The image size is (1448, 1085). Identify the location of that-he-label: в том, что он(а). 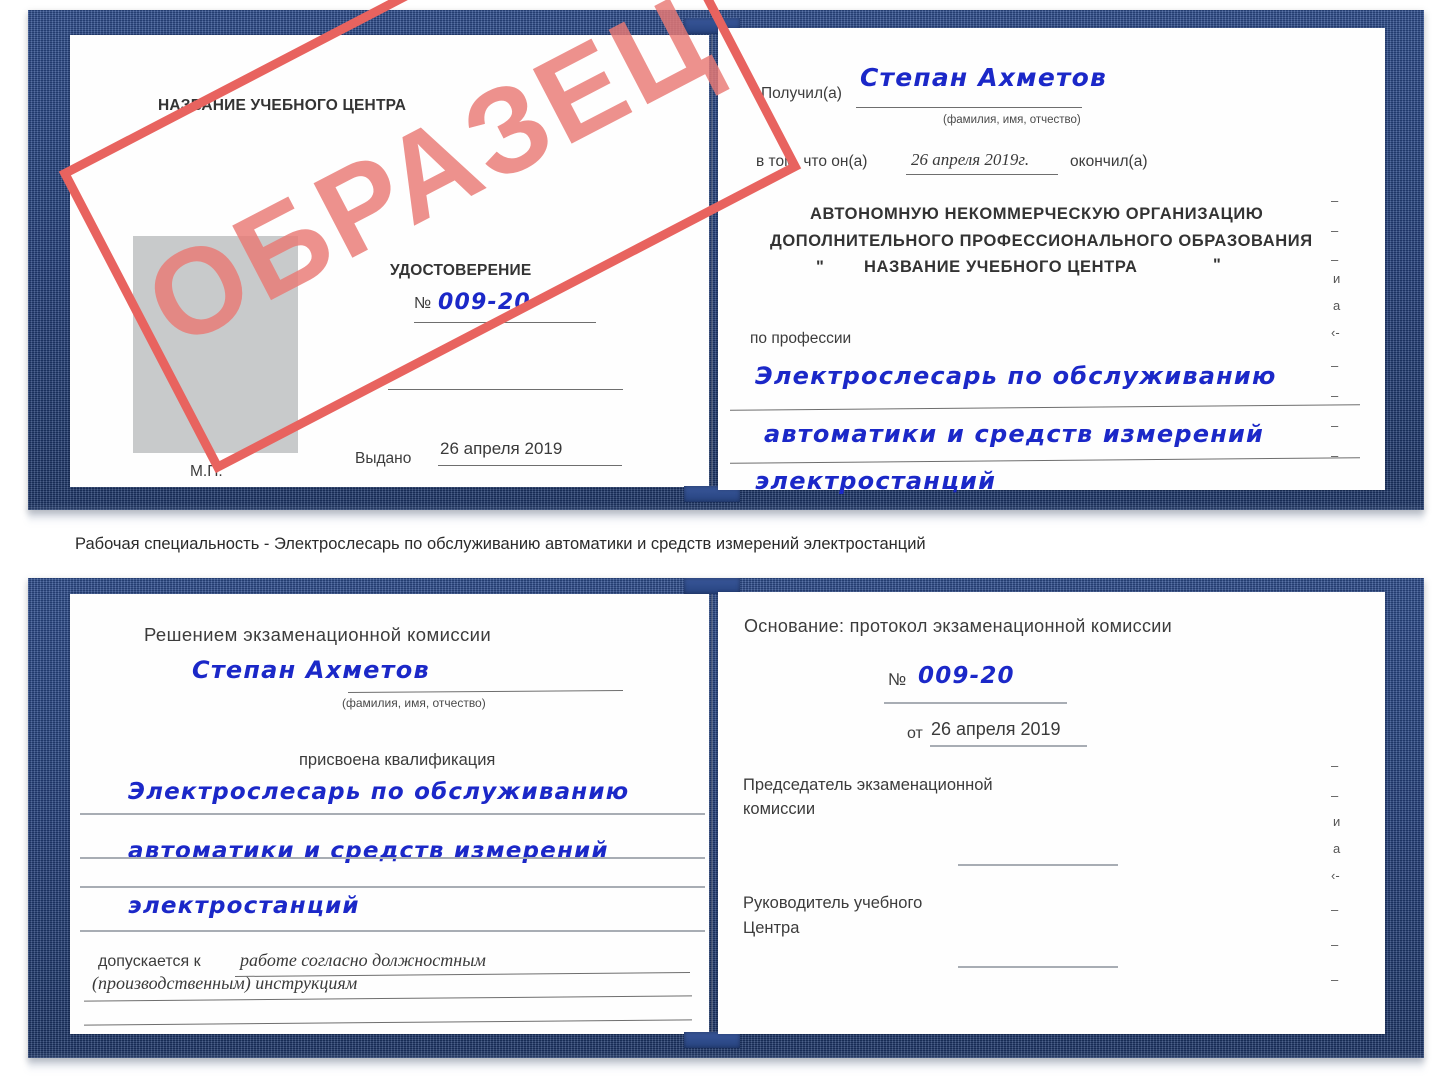
(812, 161).